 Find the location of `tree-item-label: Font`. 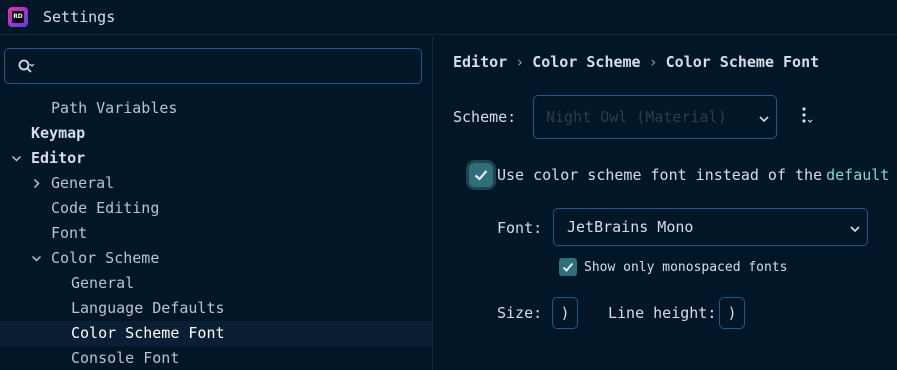

tree-item-label: Font is located at coordinates (69, 233).